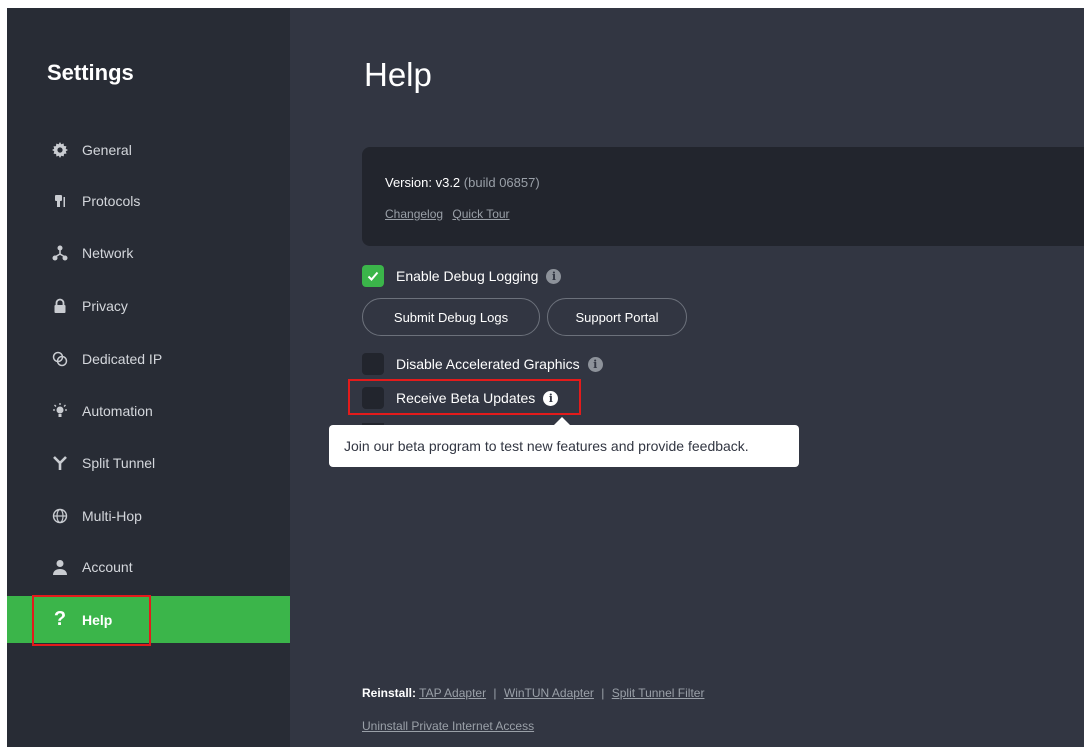  I want to click on sidebar-item-help: ? Help, so click(148, 619).